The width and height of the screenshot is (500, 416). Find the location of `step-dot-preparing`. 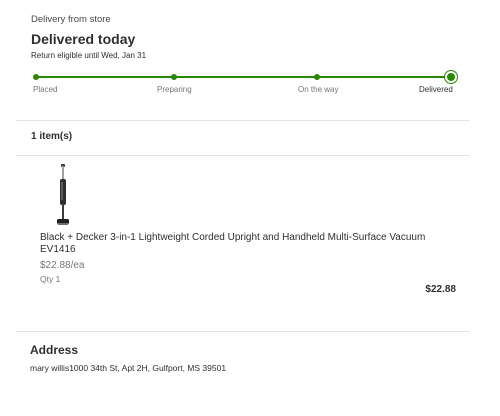

step-dot-preparing is located at coordinates (174, 77).